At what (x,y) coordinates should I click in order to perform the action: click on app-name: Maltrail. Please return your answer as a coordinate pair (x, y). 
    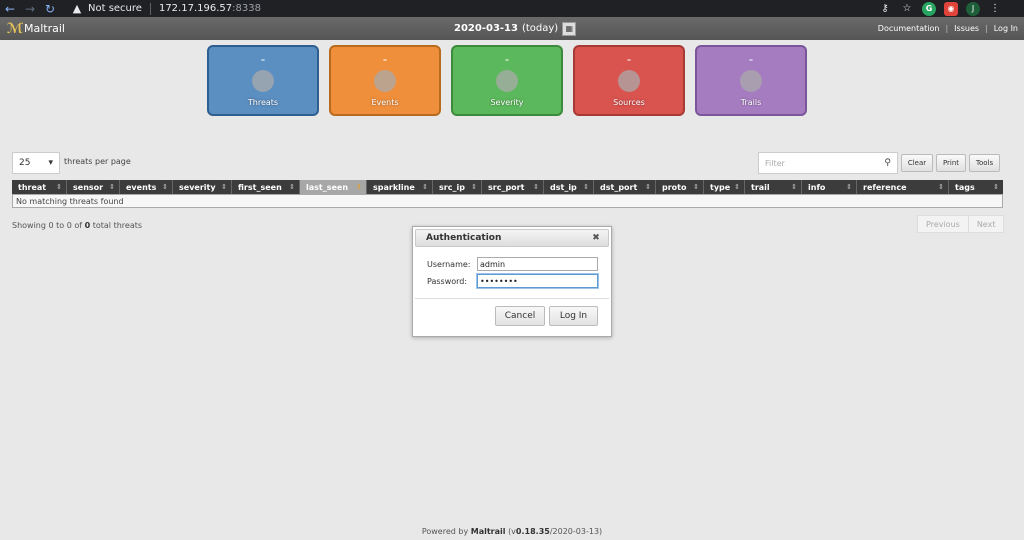
    Looking at the image, I should click on (44, 28).